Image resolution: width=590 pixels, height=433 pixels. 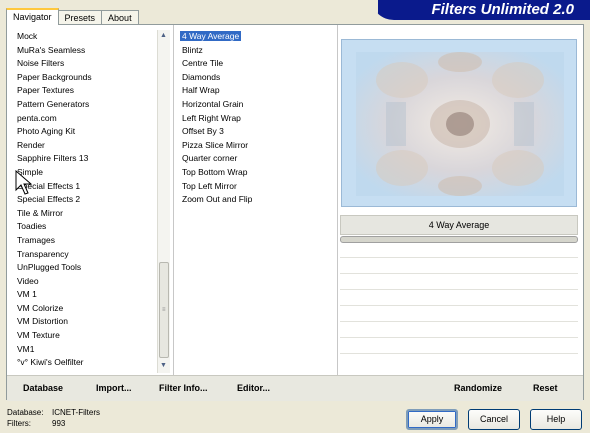 What do you see at coordinates (201, 90) in the screenshot?
I see `filter-item-label: Half Wrap` at bounding box center [201, 90].